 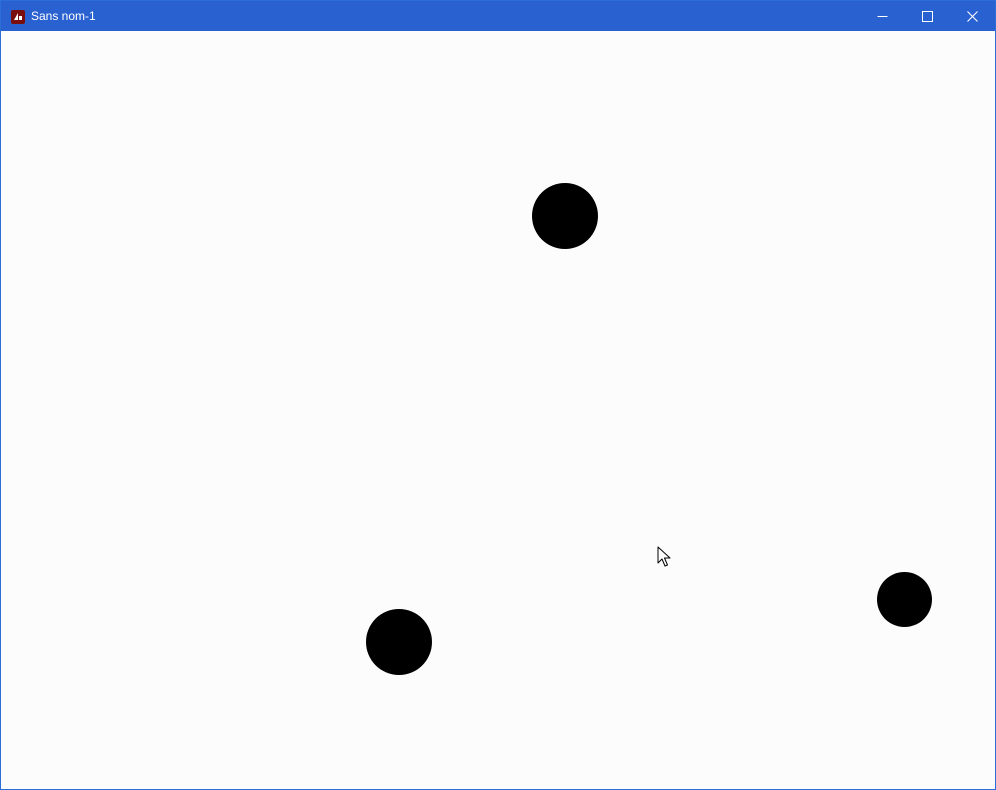 I want to click on mouse-pointer-icon, so click(x=664, y=557).